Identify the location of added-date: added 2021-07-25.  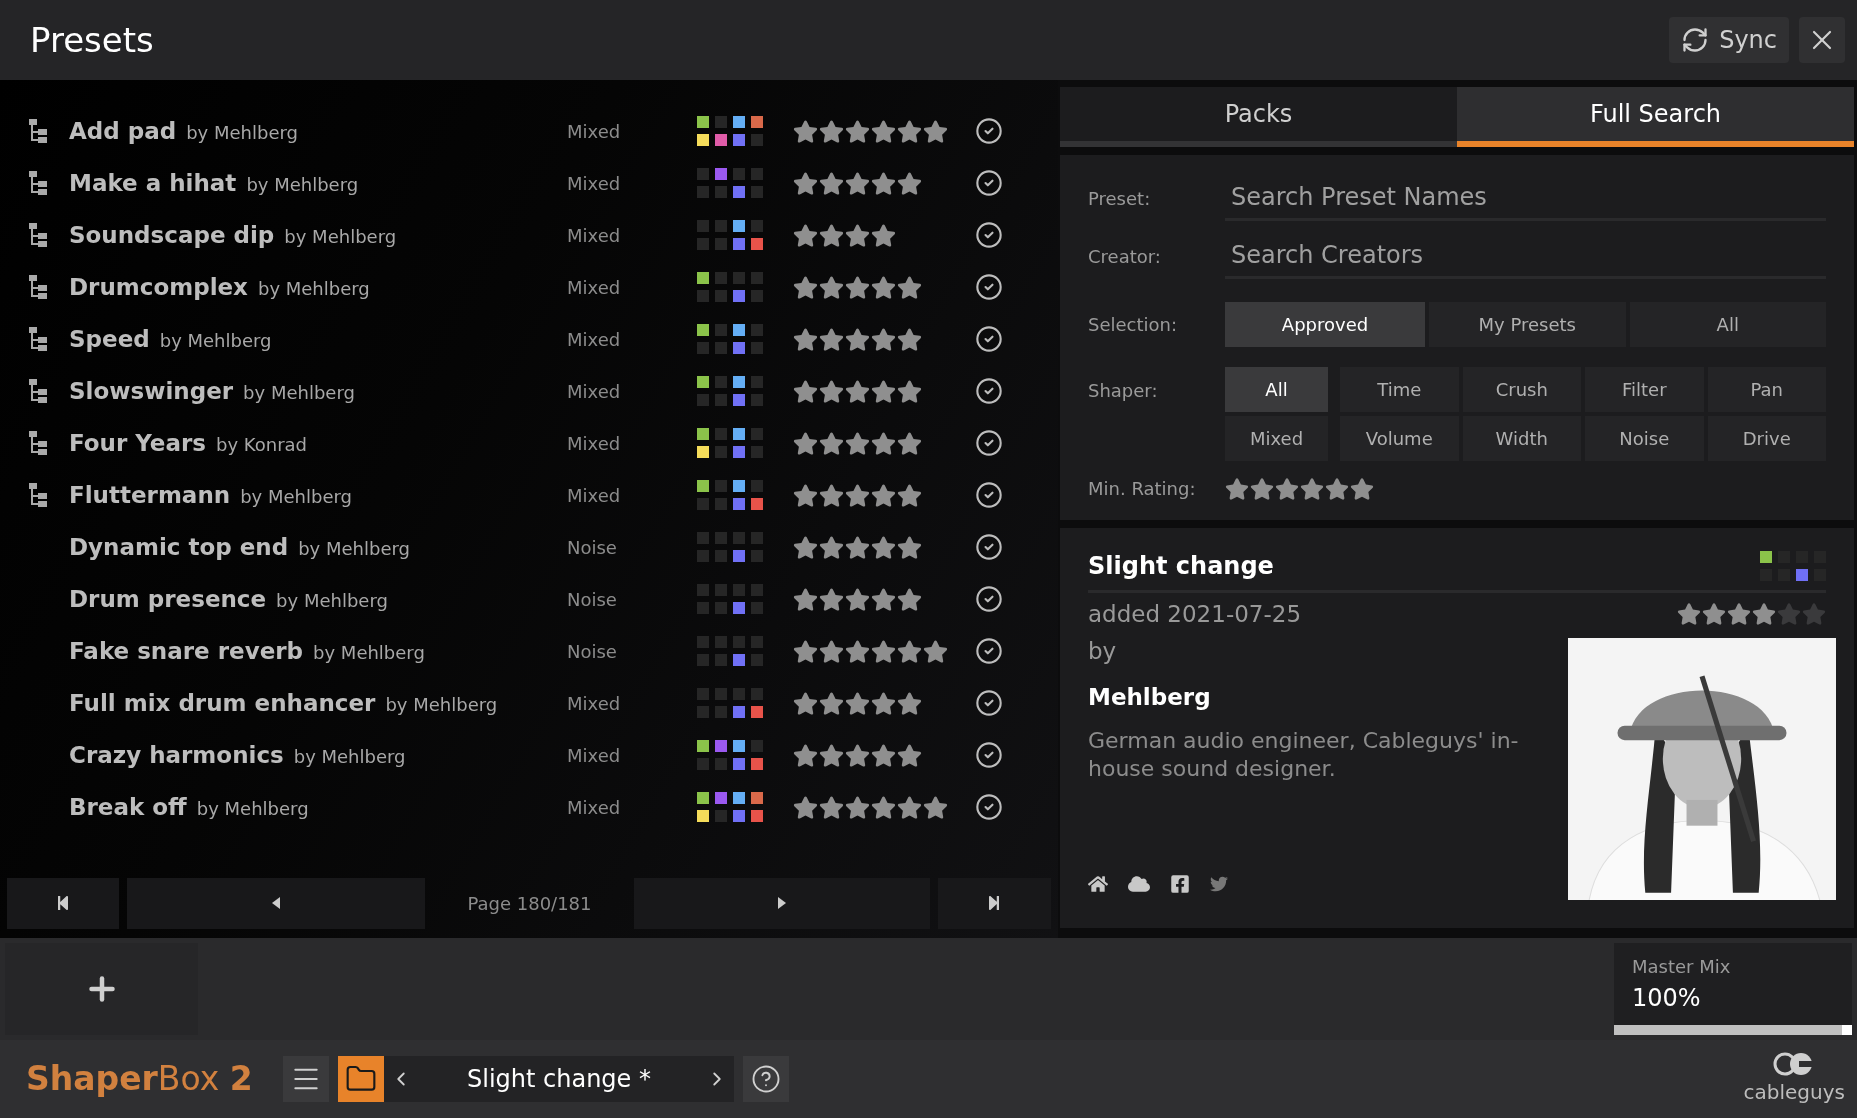
(1195, 614).